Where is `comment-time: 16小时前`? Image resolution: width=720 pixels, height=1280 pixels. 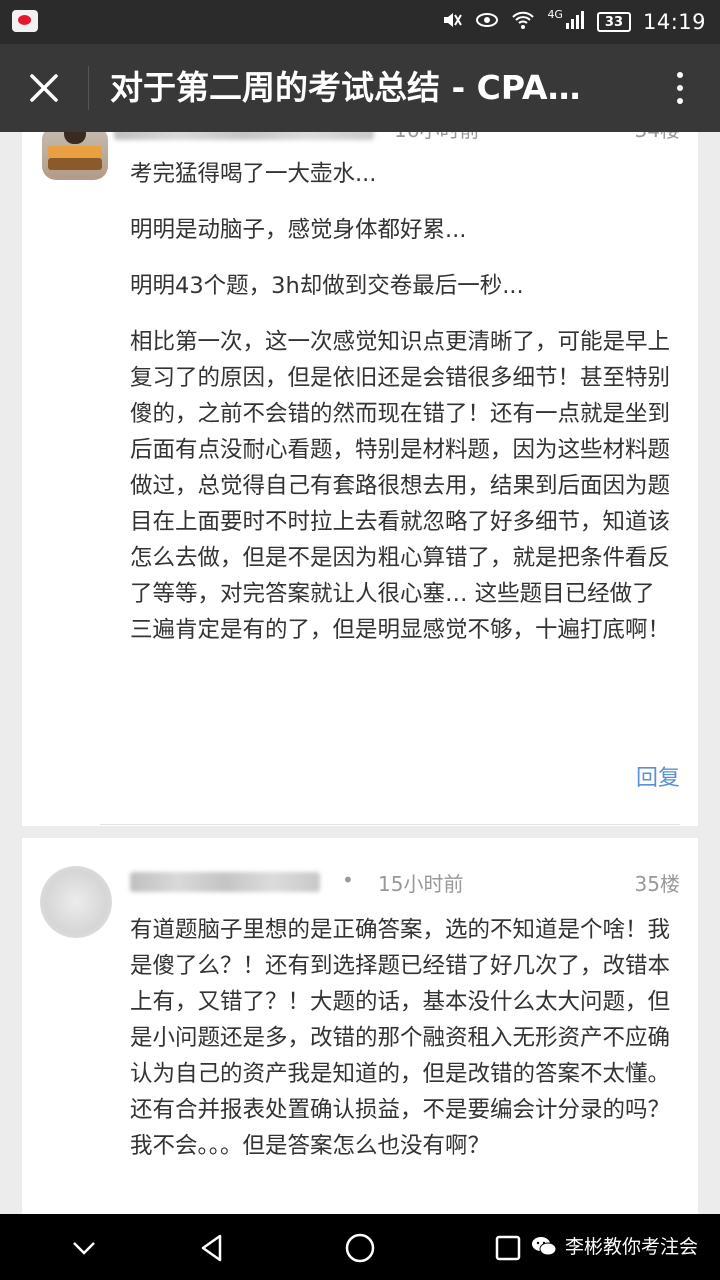 comment-time: 16小时前 is located at coordinates (436, 137).